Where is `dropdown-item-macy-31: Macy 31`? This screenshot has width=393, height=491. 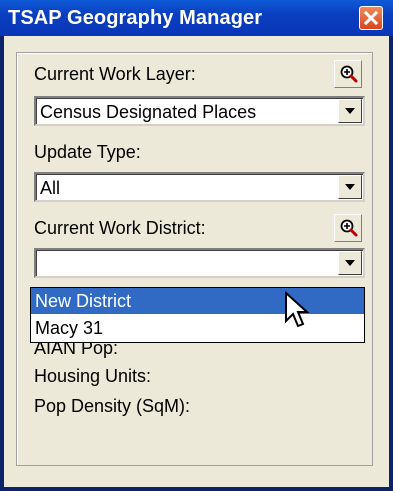
dropdown-item-macy-31: Macy 31 is located at coordinates (197, 328).